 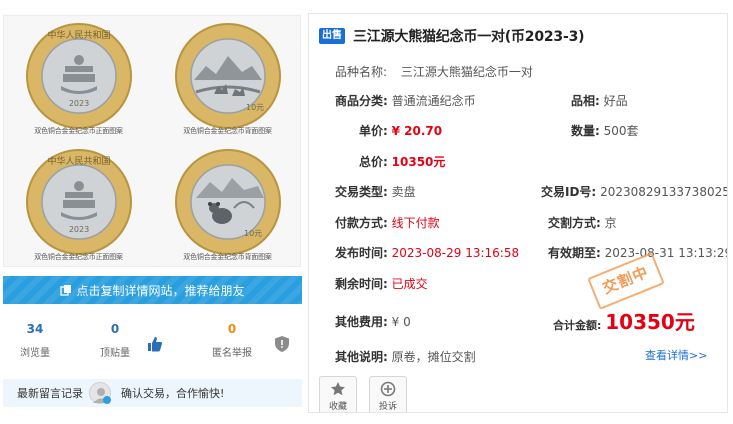 I want to click on sum-field: 合计金额: 10350元, so click(x=624, y=320).